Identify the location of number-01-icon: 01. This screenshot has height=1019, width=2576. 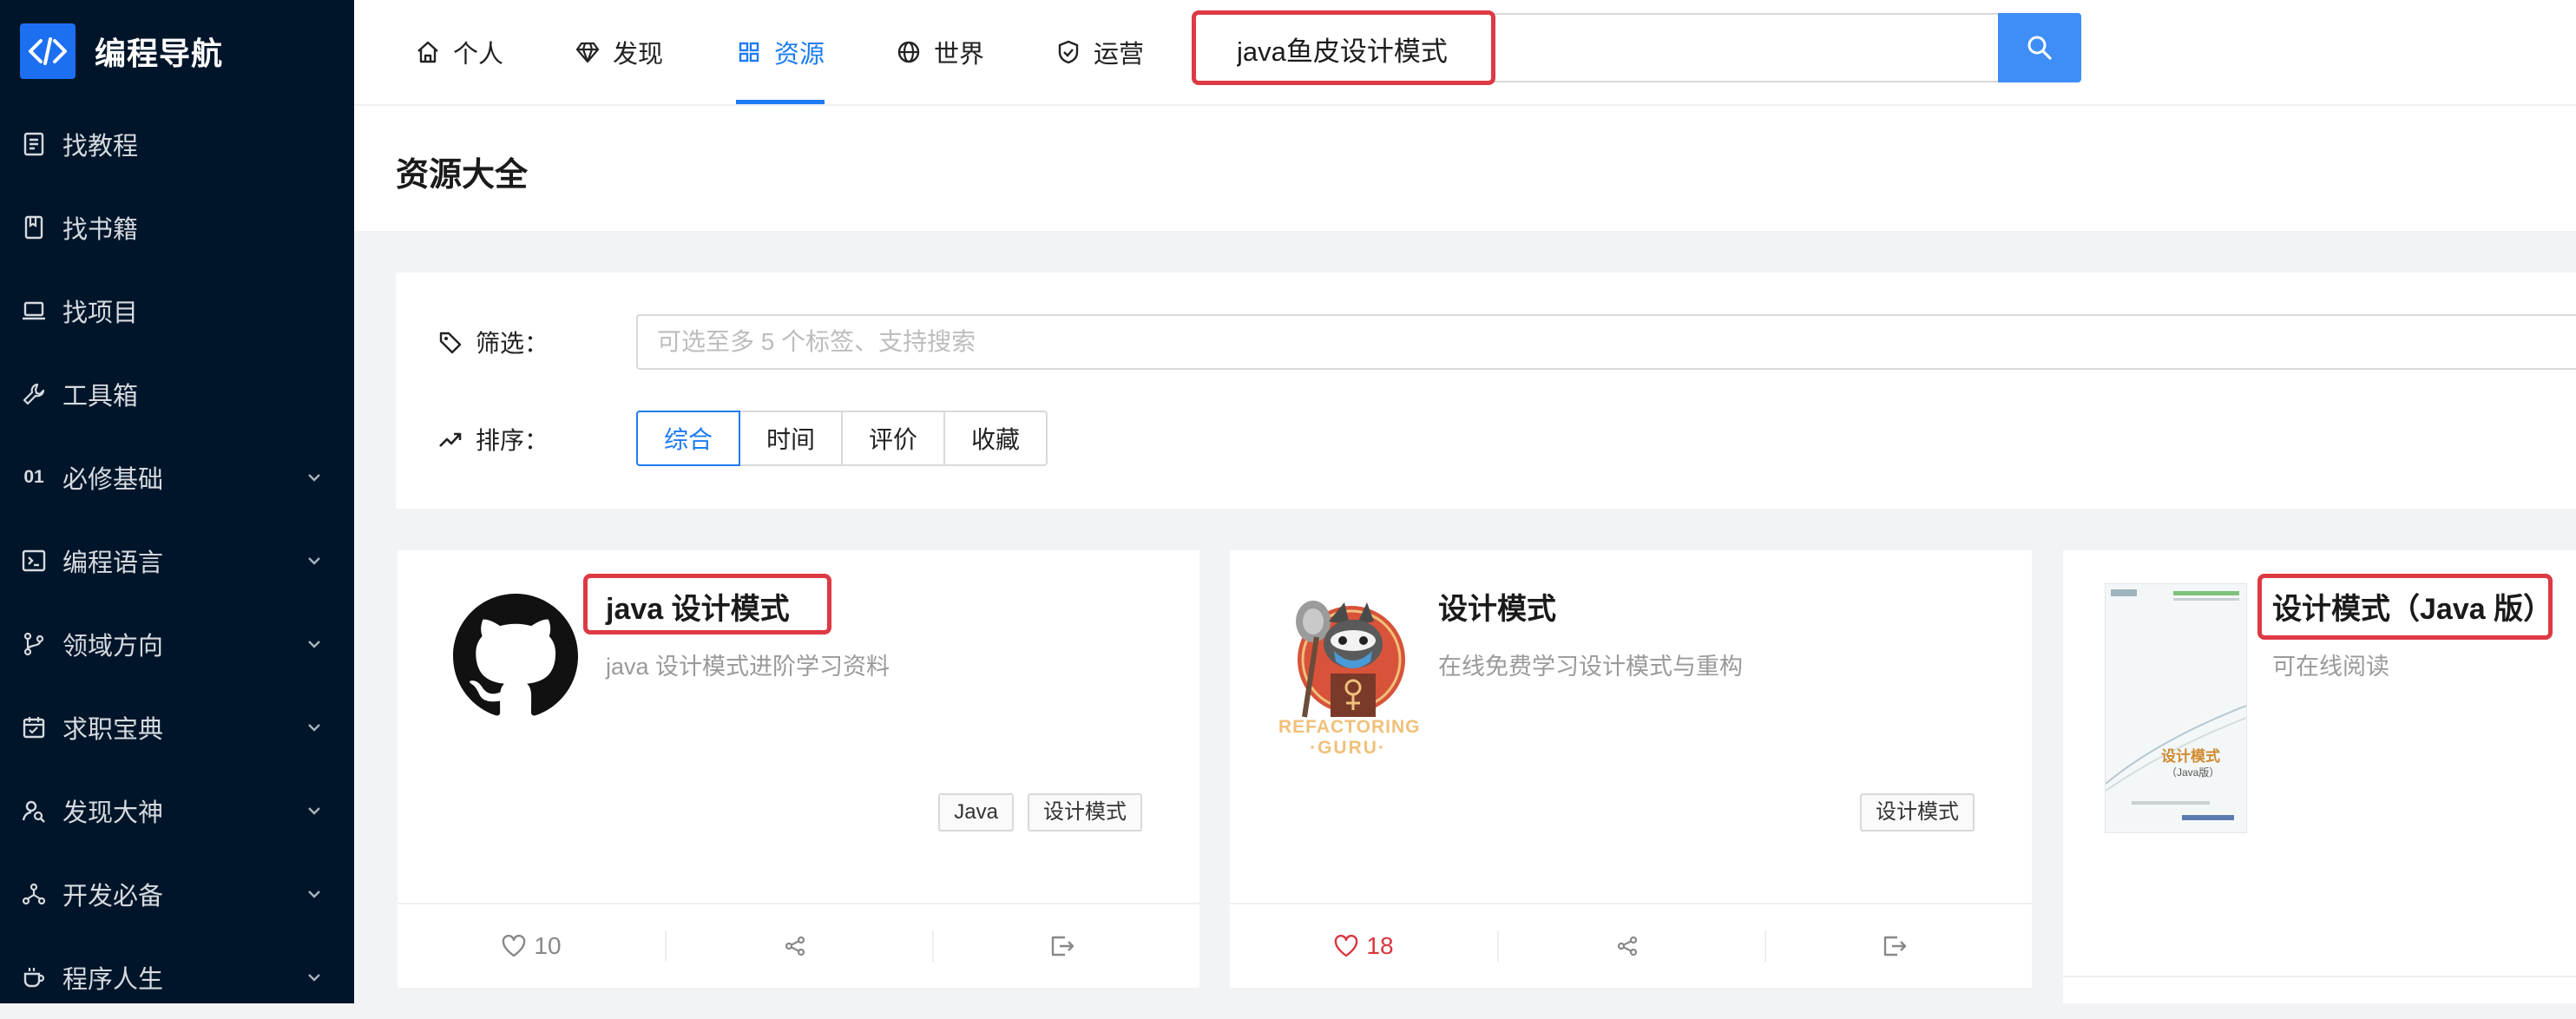
(33, 477).